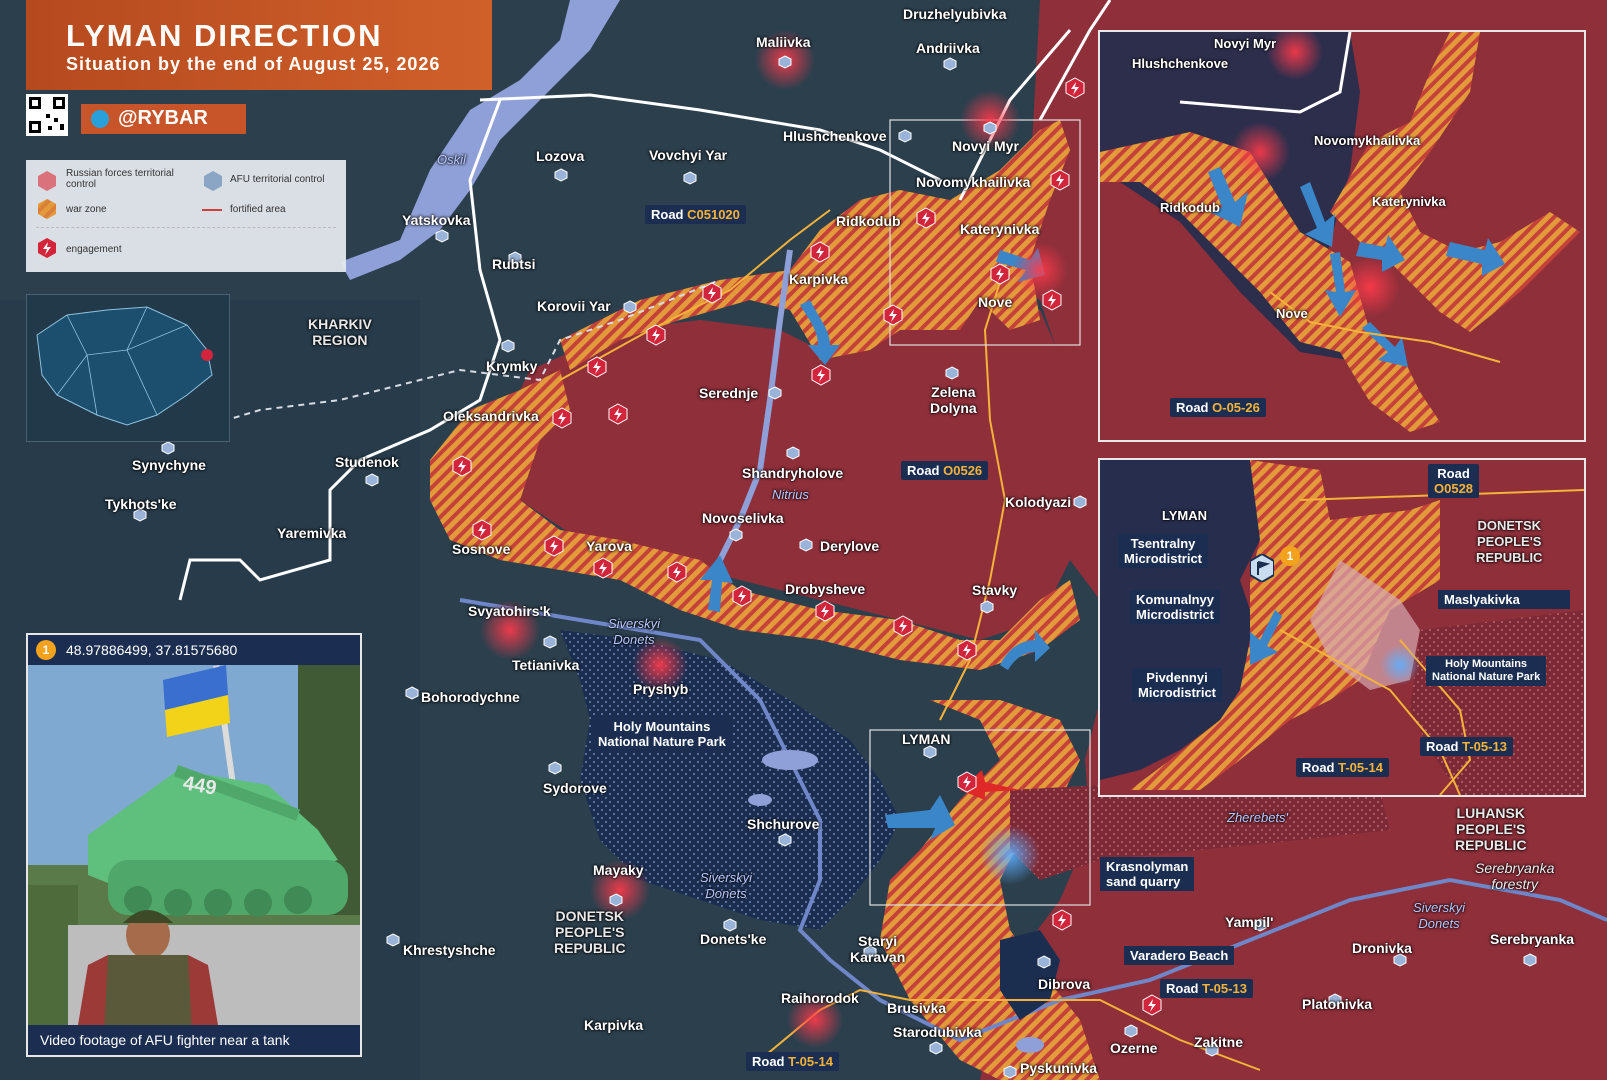 Image resolution: width=1607 pixels, height=1080 pixels. I want to click on settlement-oleksandrivka: Oleksandrivka, so click(491, 416).